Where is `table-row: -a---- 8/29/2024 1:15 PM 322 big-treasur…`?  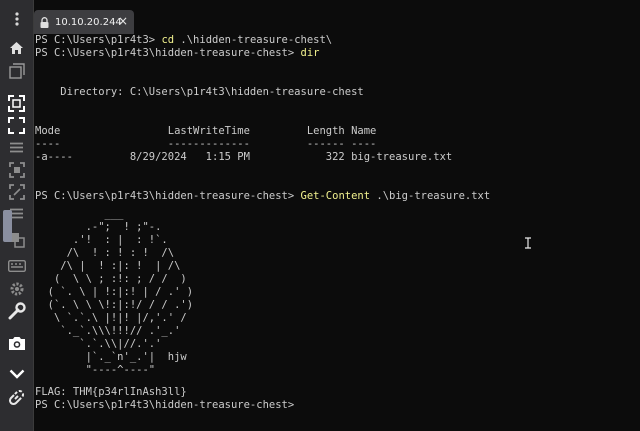
table-row: -a---- 8/29/2024 1:15 PM 322 big-treasur… is located at coordinates (244, 157).